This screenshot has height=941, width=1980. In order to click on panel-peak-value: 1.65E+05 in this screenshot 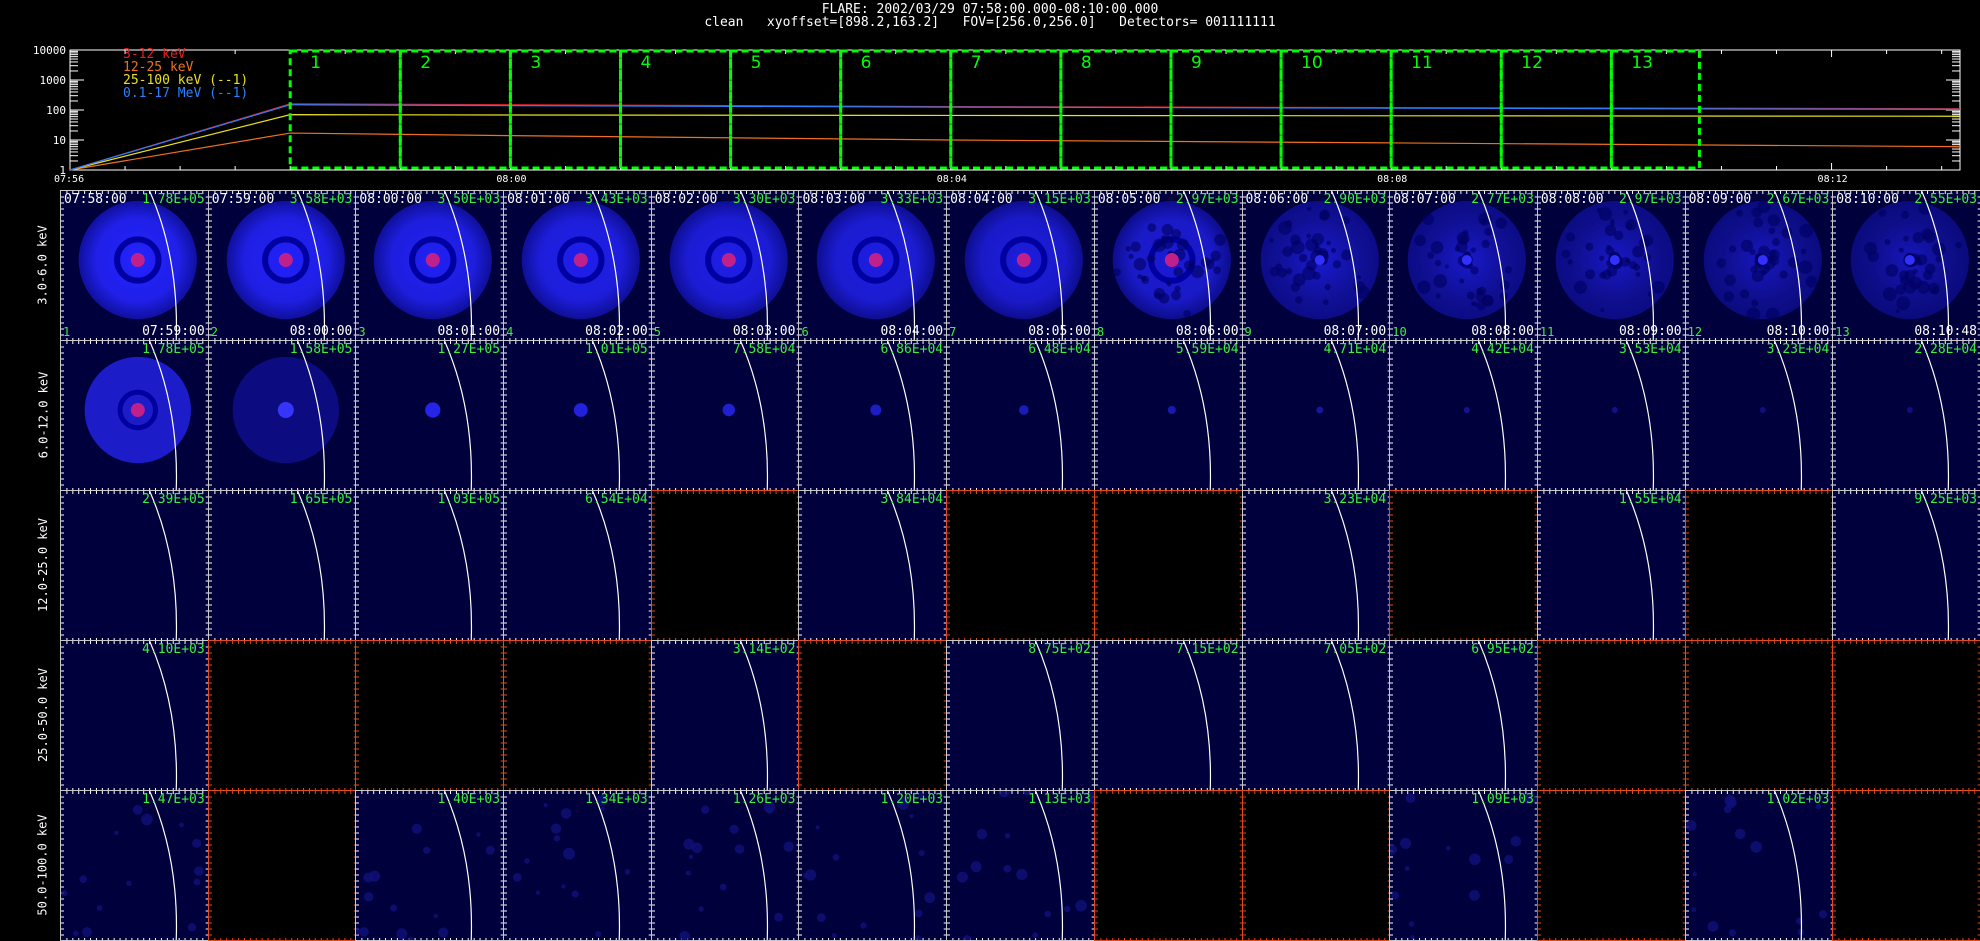, I will do `click(321, 499)`.